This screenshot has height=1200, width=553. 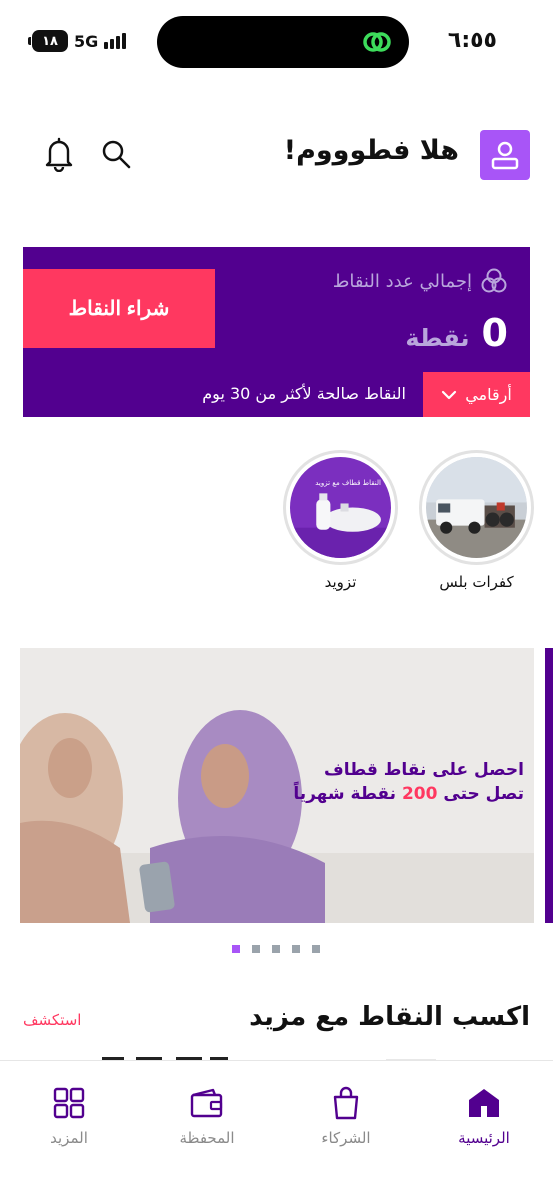 I want to click on clock: ٦:٥٥, so click(x=472, y=40).